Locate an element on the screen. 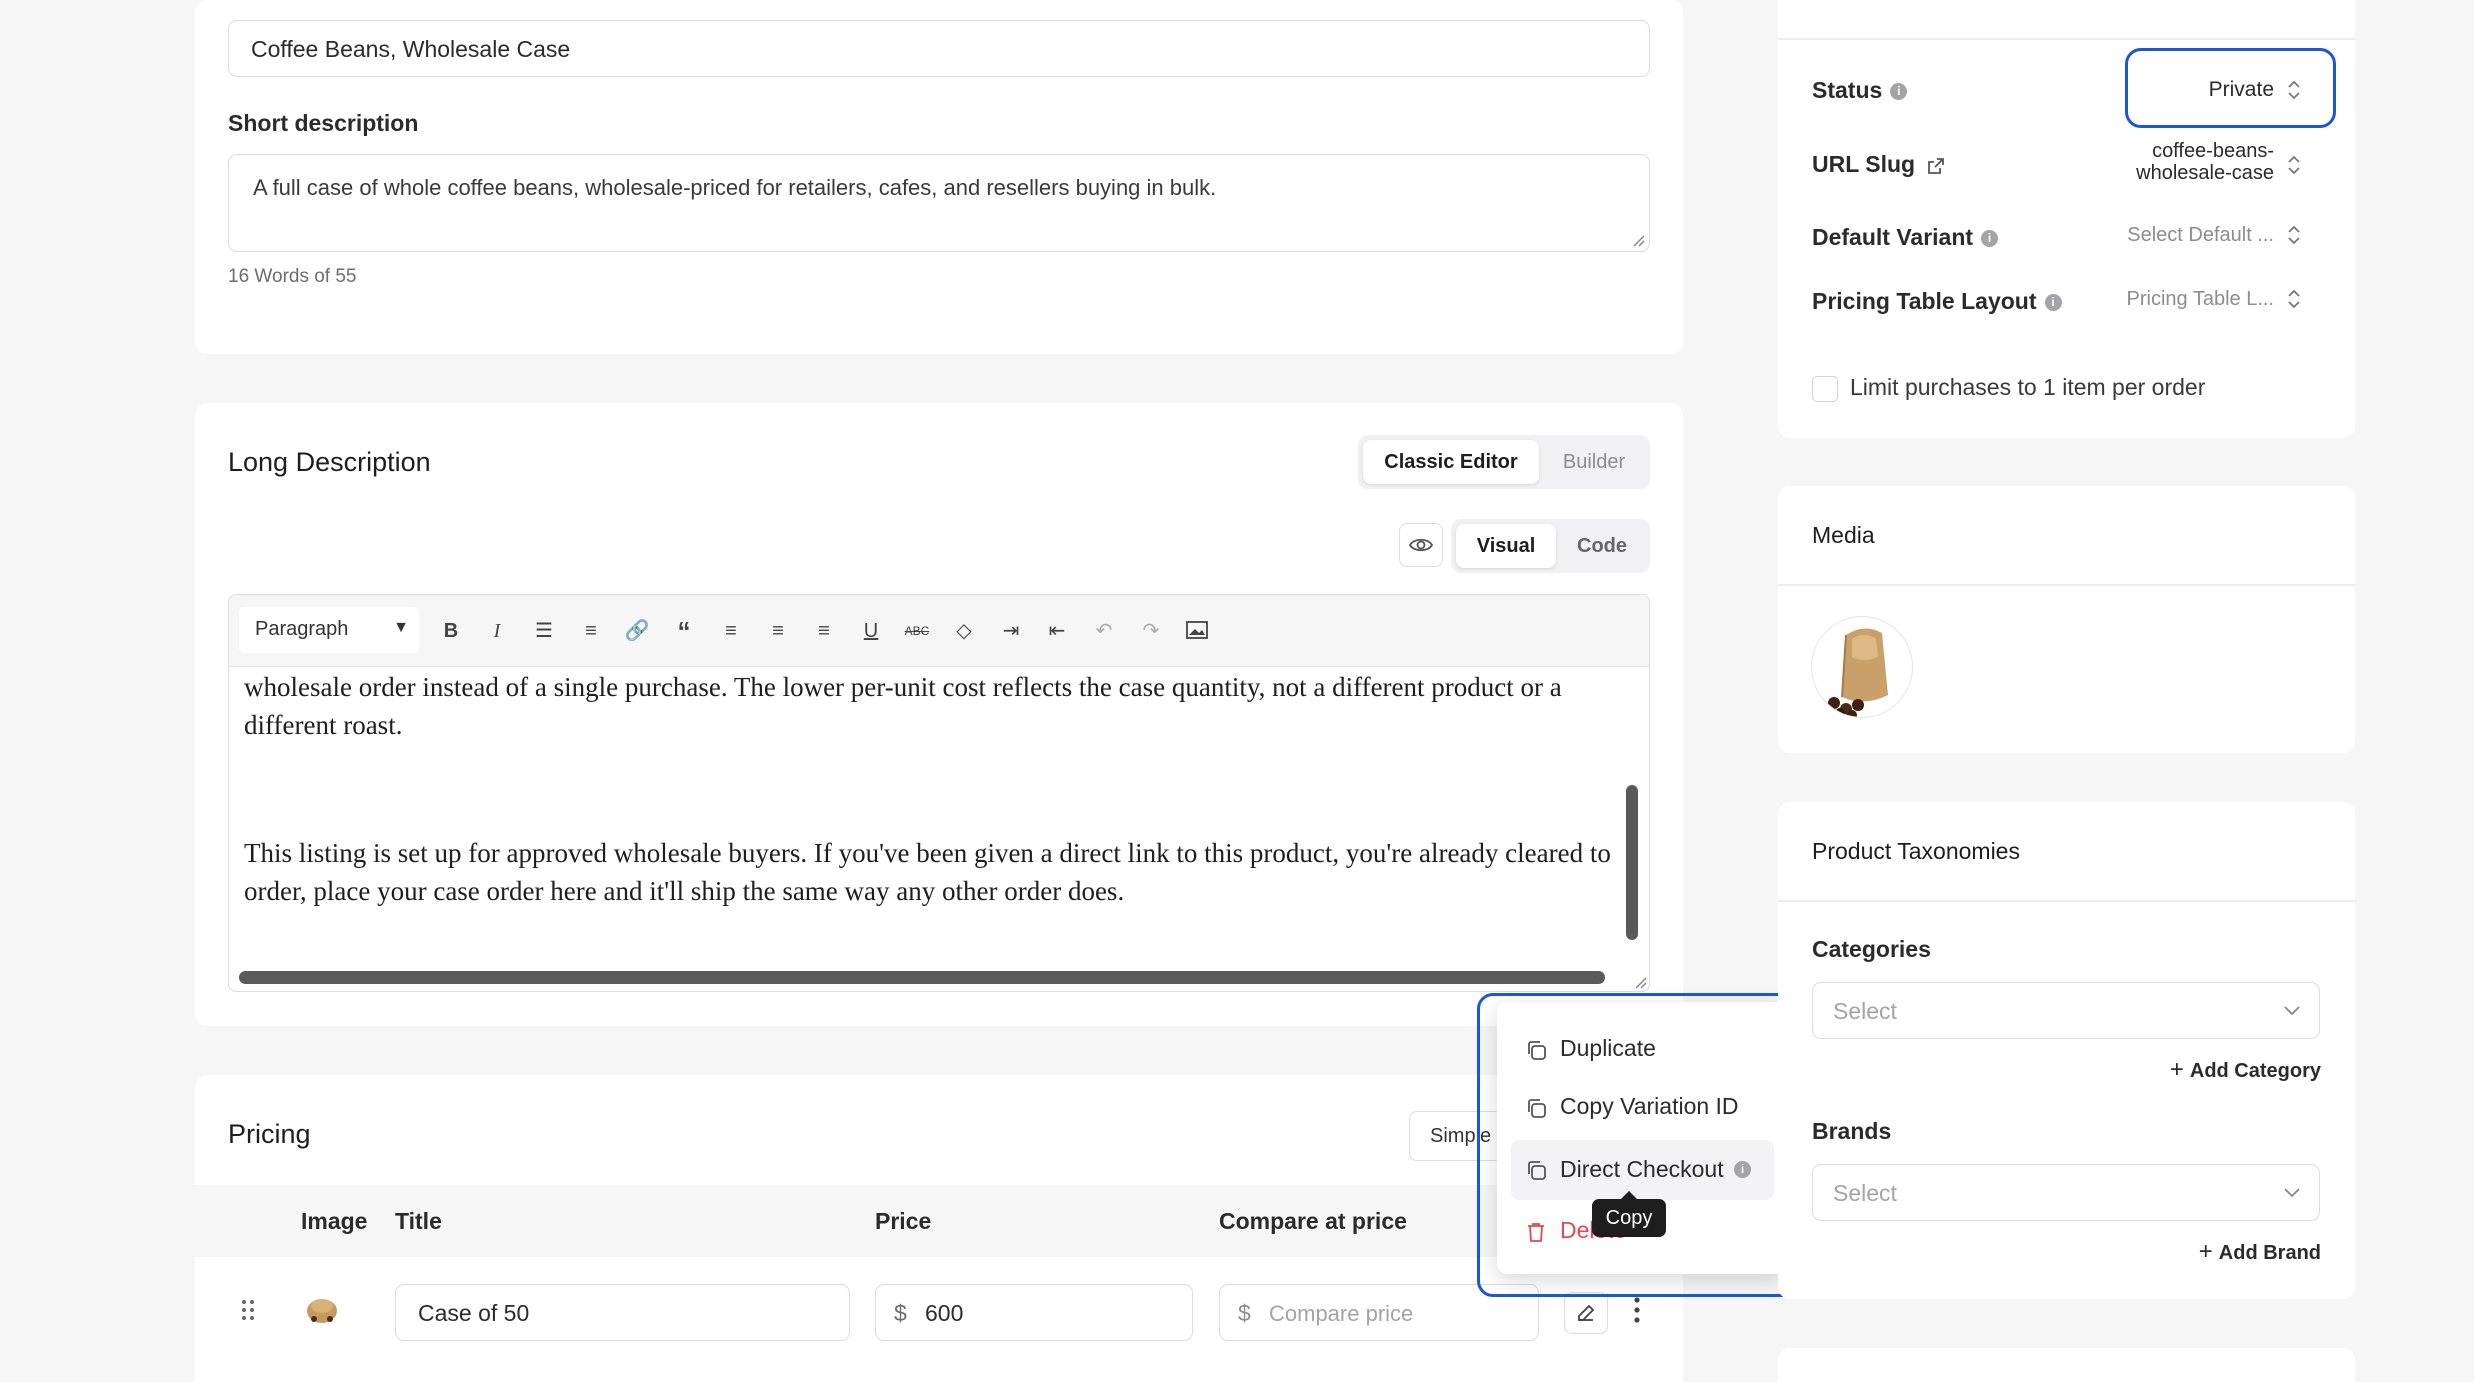 The width and height of the screenshot is (2474, 1382). media-thumbnail is located at coordinates (1862, 667).